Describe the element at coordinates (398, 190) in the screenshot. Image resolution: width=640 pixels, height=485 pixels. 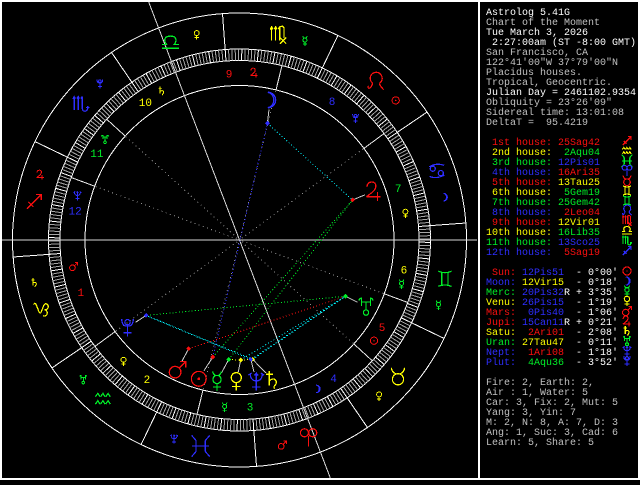
I see `svg-text: 7` at that location.